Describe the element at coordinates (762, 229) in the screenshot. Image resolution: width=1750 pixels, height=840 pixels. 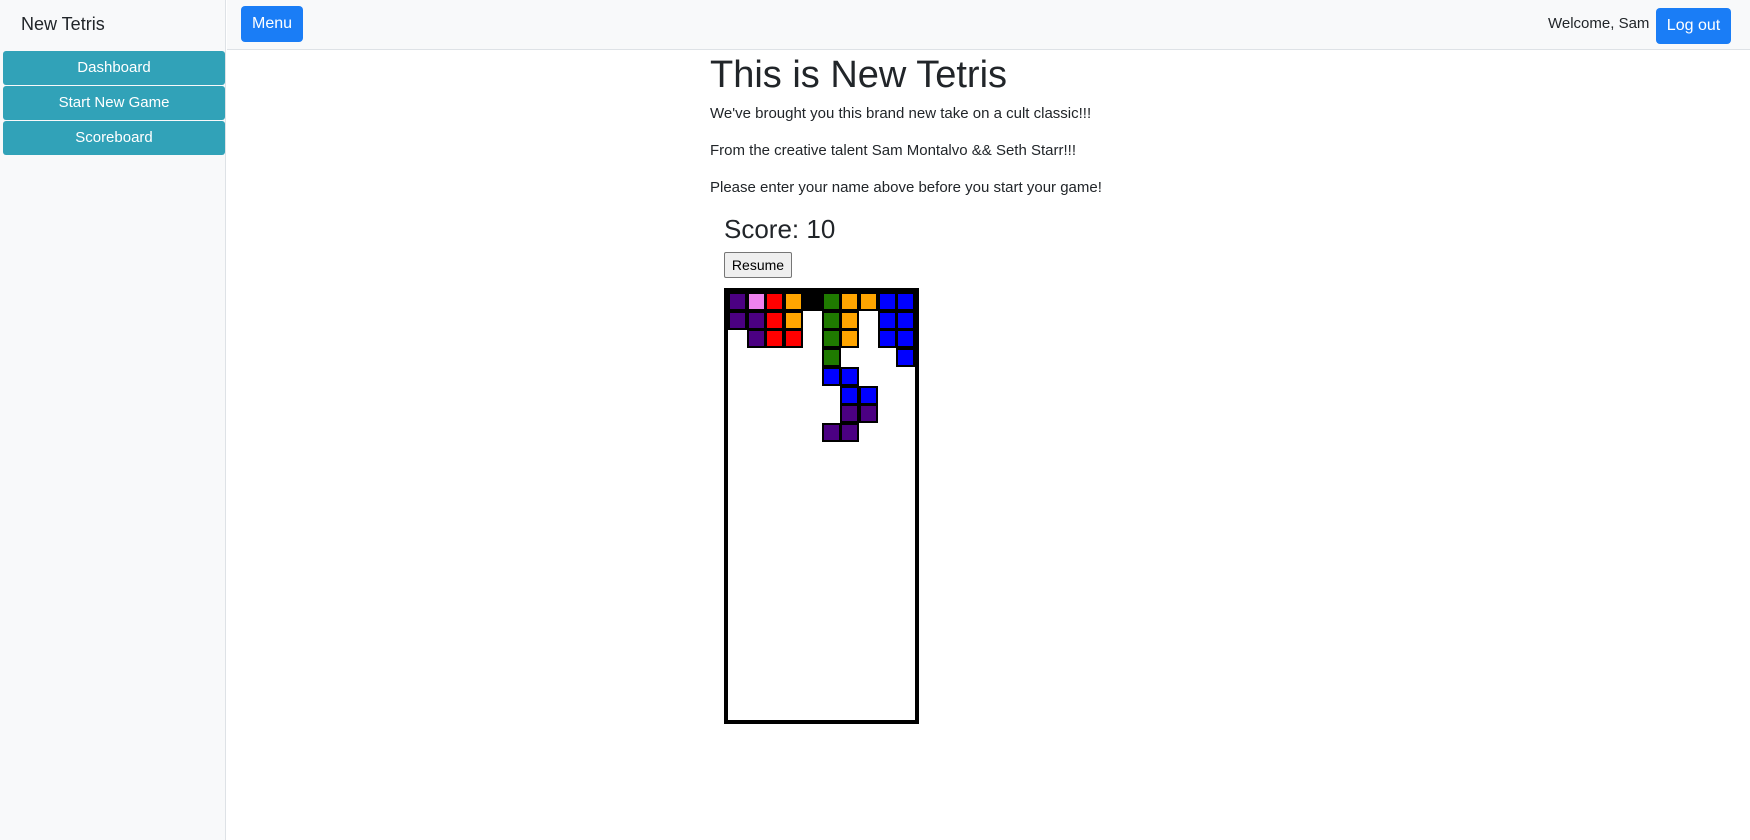
I see `score-label: Score:` at that location.